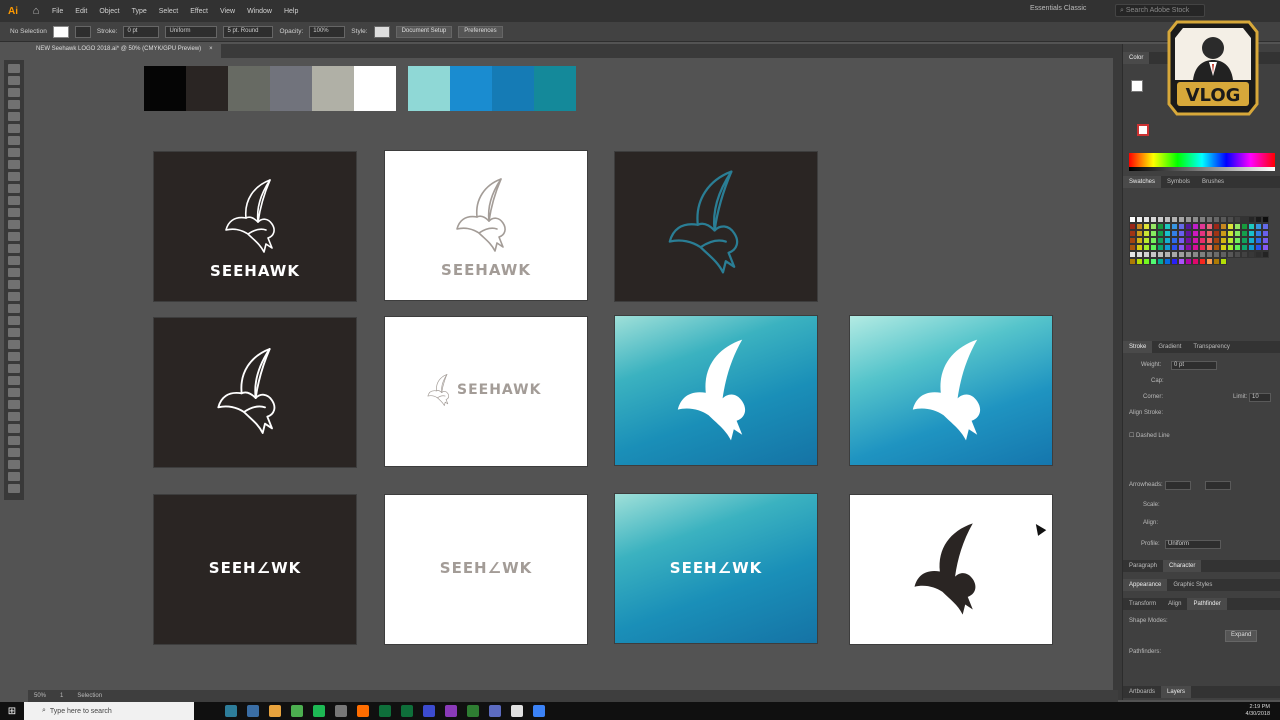  I want to click on tab-transparency: Transparency, so click(1211, 347).